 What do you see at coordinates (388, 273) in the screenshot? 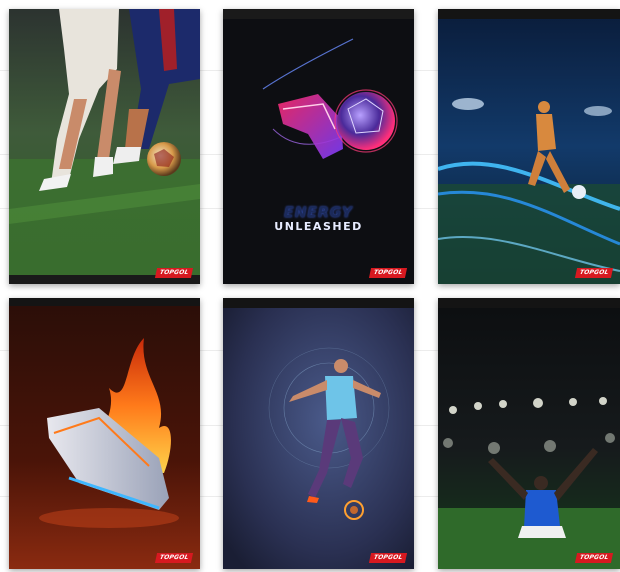
I see `cover-2-brand-logo: TOPGOL` at bounding box center [388, 273].